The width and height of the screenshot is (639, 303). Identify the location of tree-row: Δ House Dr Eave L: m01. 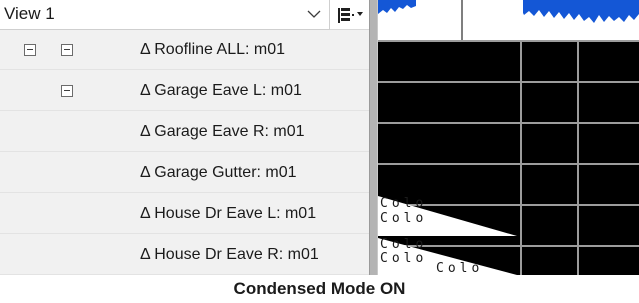
(184, 214).